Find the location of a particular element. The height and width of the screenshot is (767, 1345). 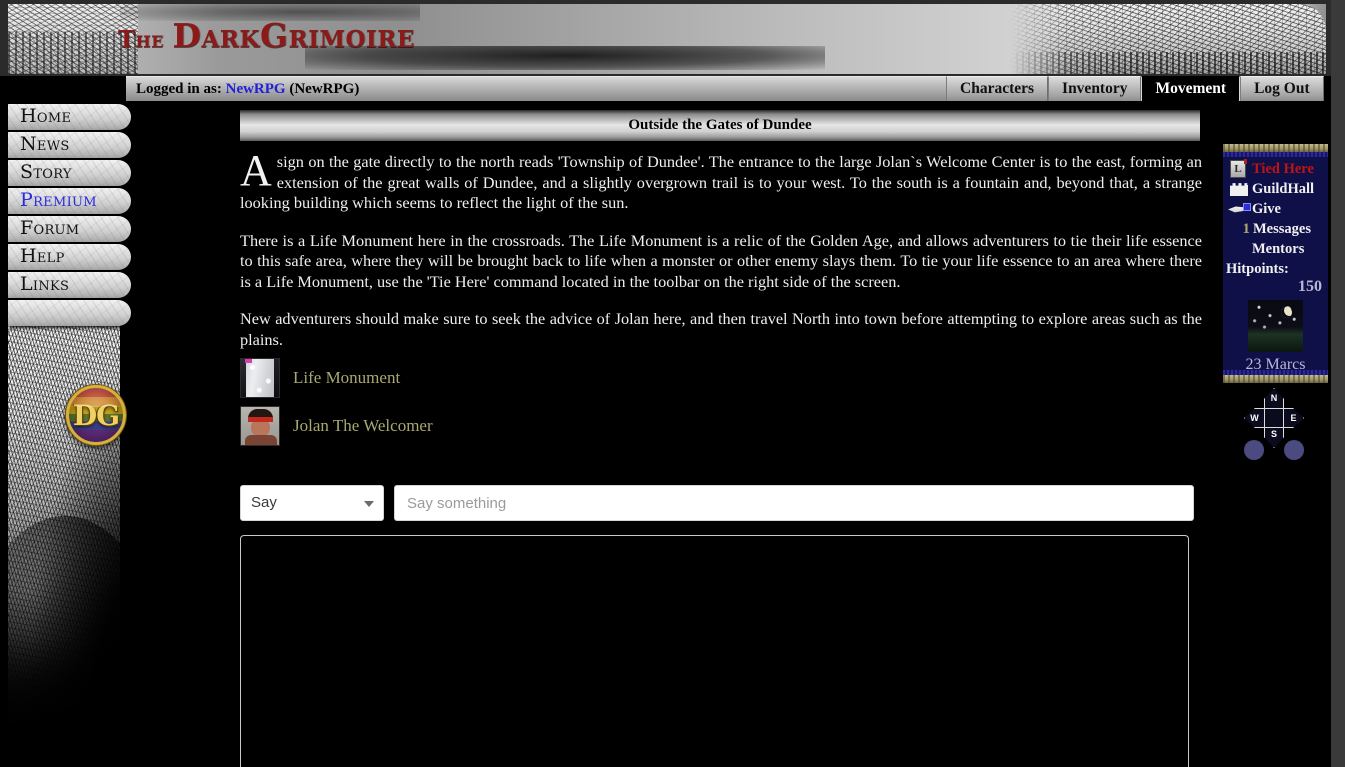

command-controls: Say is located at coordinates (717, 503).